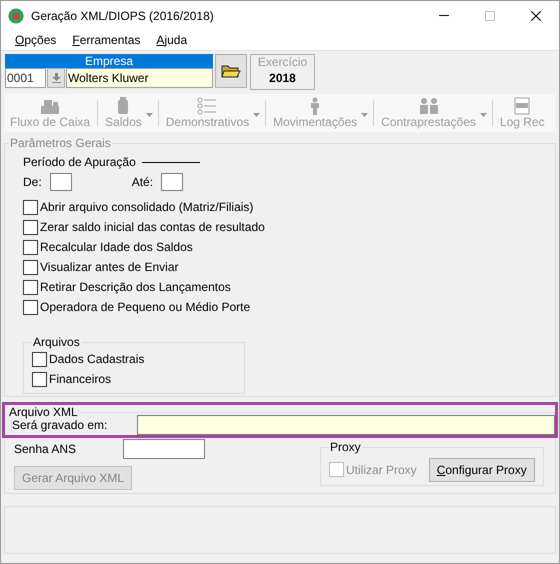 The image size is (560, 564). What do you see at coordinates (96, 359) in the screenshot?
I see `checkbox-label: Dados Cadastrais` at bounding box center [96, 359].